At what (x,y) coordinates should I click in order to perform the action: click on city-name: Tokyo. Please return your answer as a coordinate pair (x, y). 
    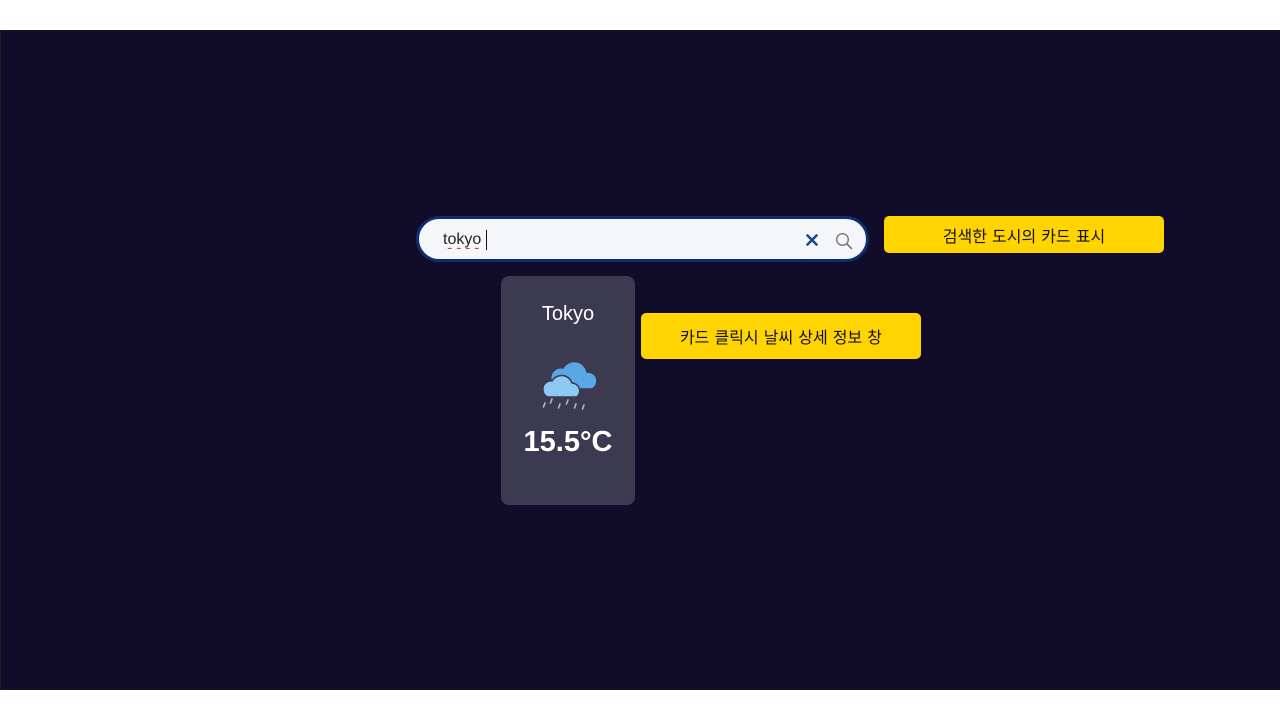
    Looking at the image, I should click on (568, 314).